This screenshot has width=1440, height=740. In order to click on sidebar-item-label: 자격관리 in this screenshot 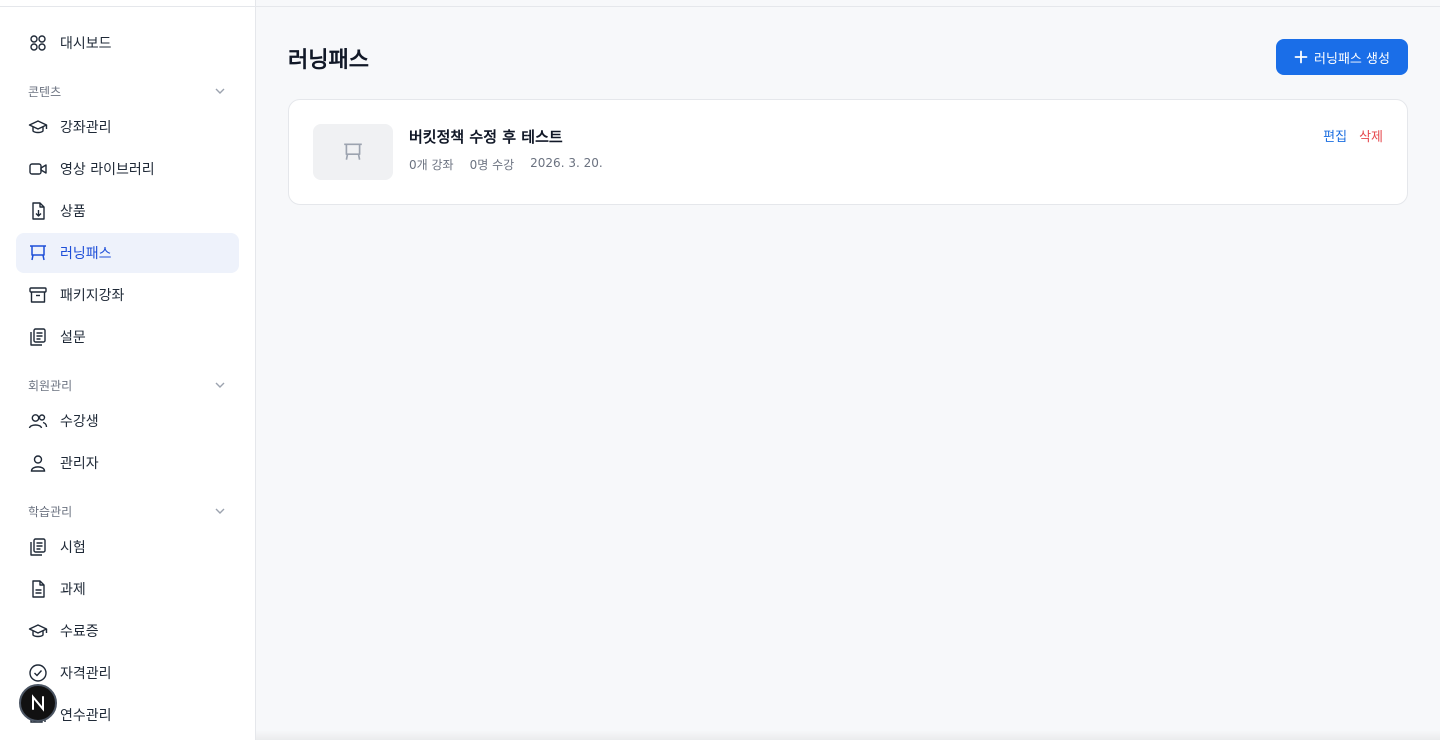, I will do `click(86, 674)`.